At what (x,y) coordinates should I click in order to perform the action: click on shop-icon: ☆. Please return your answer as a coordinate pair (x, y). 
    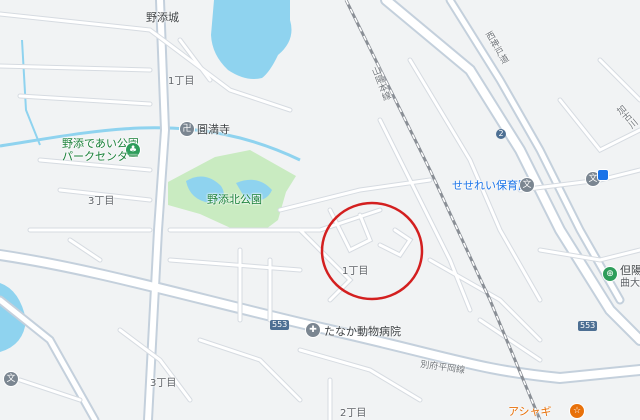
    Looking at the image, I should click on (577, 411).